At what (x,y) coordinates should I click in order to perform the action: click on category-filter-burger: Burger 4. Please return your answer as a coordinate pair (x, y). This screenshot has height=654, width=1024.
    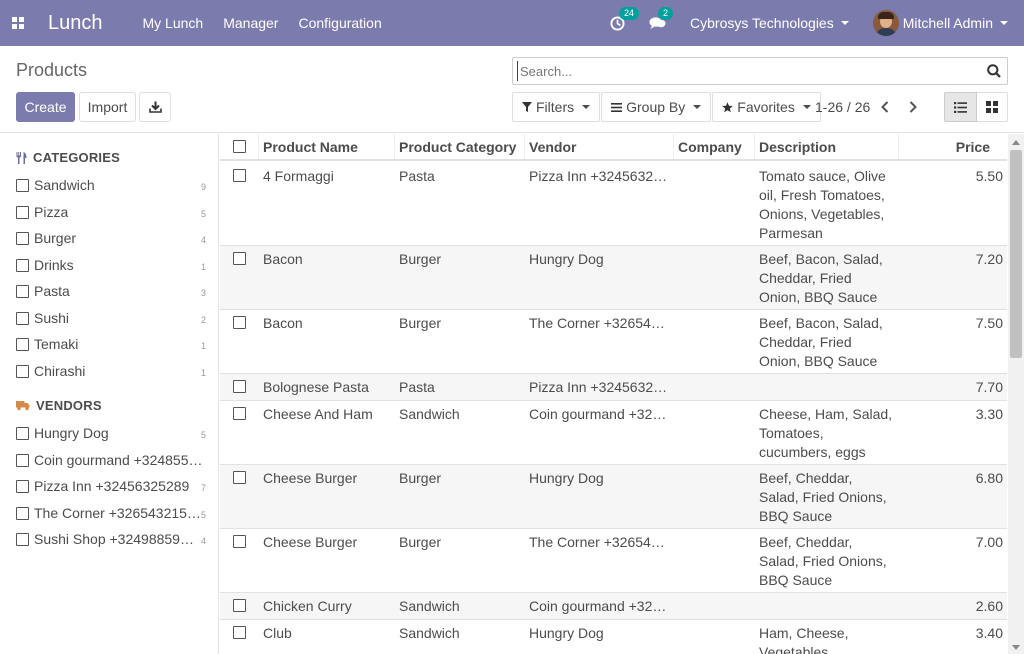
    Looking at the image, I should click on (111, 238).